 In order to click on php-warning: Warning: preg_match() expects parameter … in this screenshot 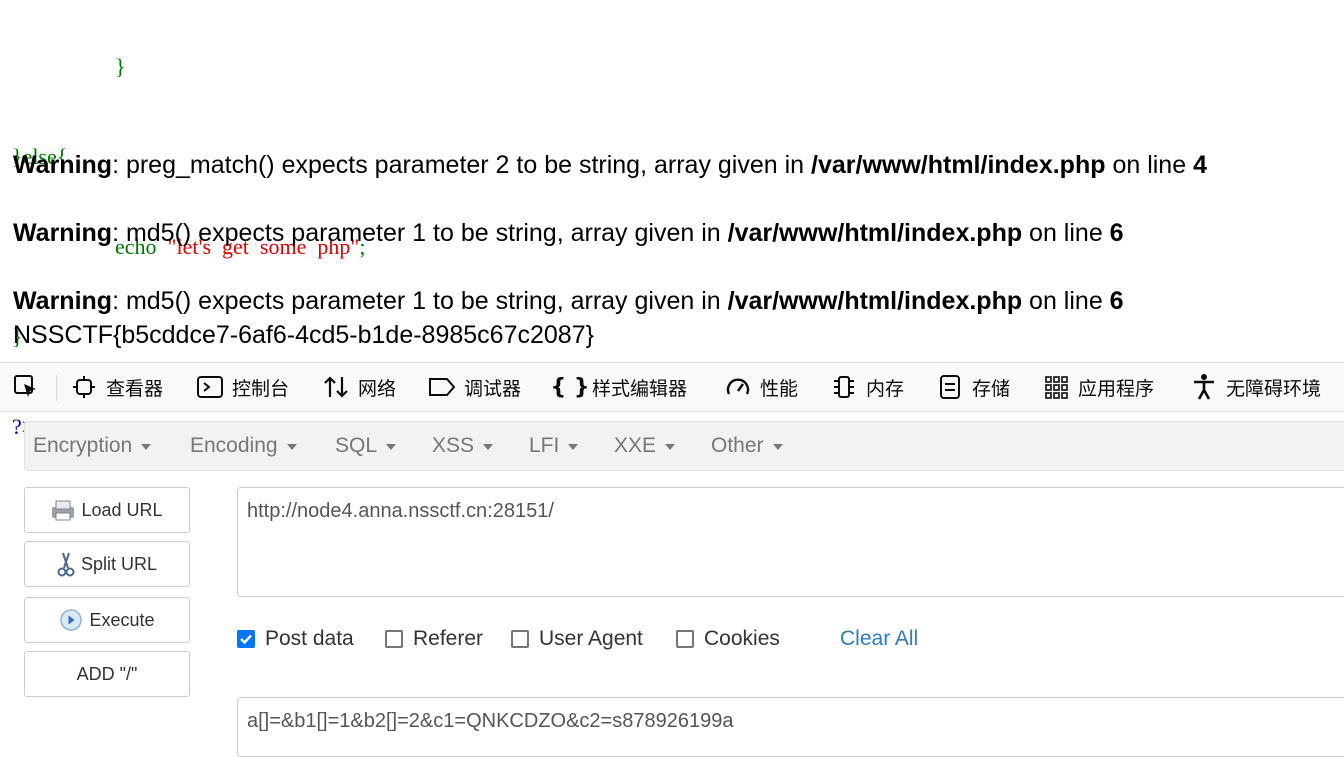, I will do `click(610, 165)`.